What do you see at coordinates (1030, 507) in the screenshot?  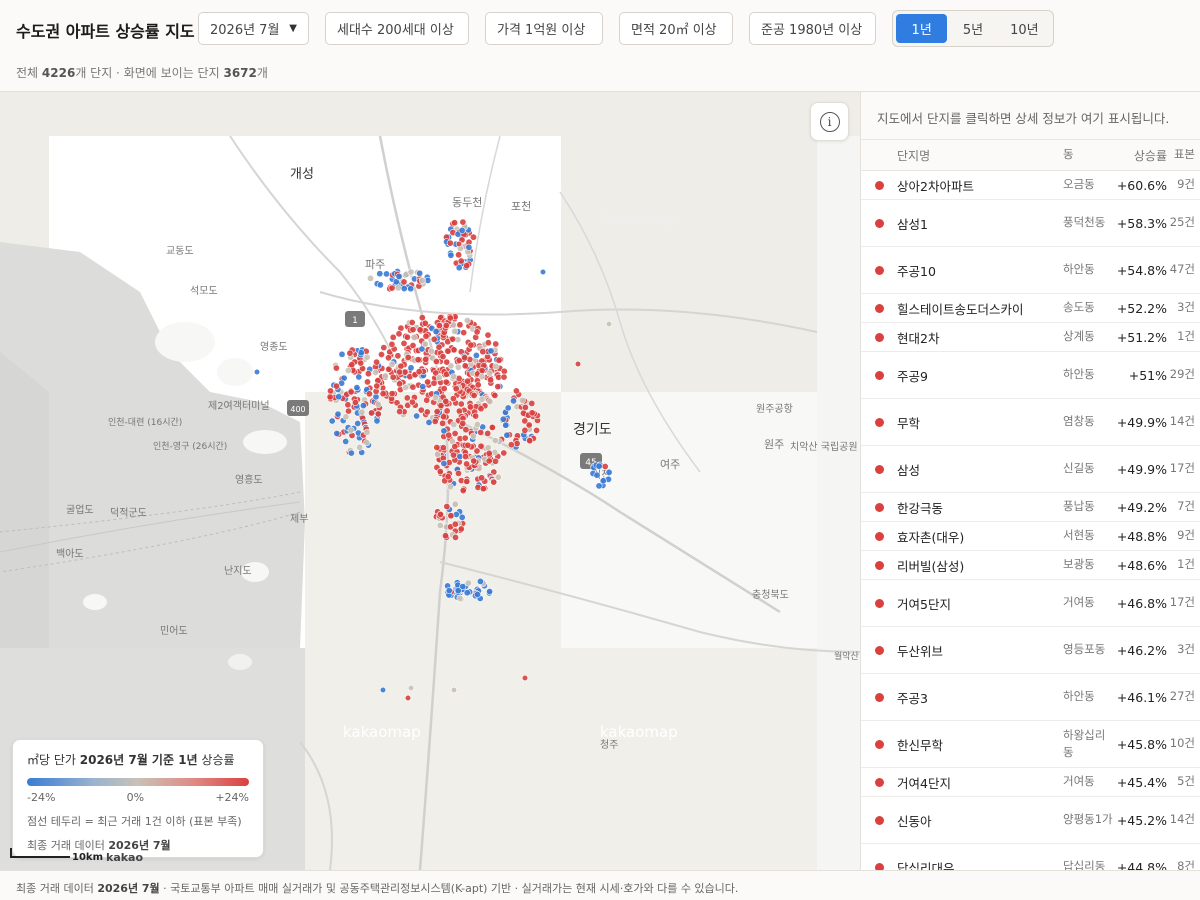 I see `table-row: 한강극동 풍납동 +49.2% 7건` at bounding box center [1030, 507].